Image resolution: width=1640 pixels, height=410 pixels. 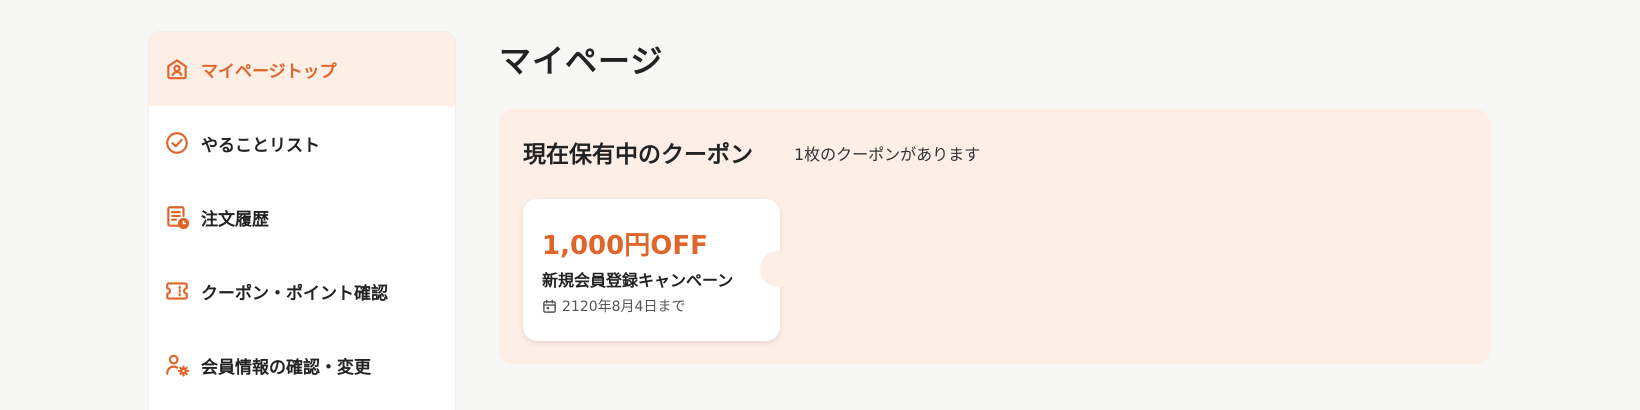 I want to click on check-circle-icon, so click(x=177, y=143).